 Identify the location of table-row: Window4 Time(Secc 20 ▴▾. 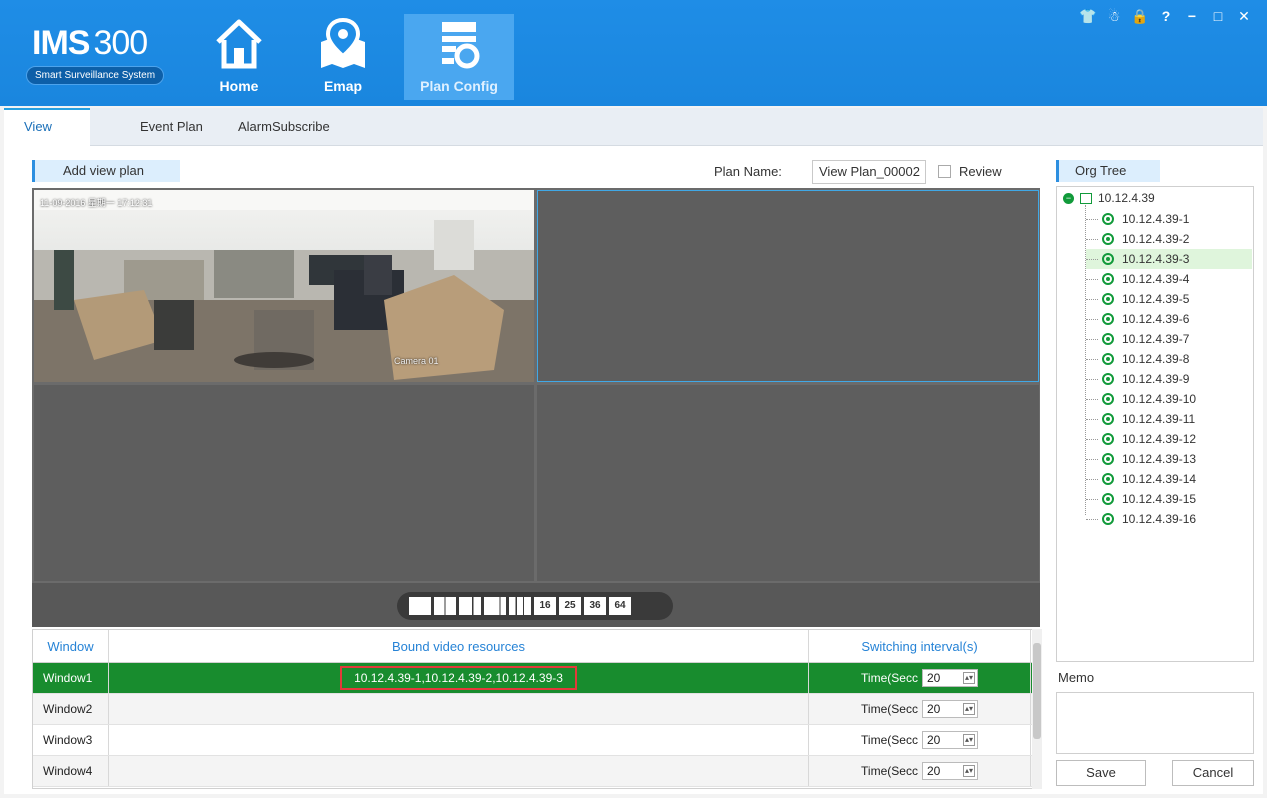
(537, 771).